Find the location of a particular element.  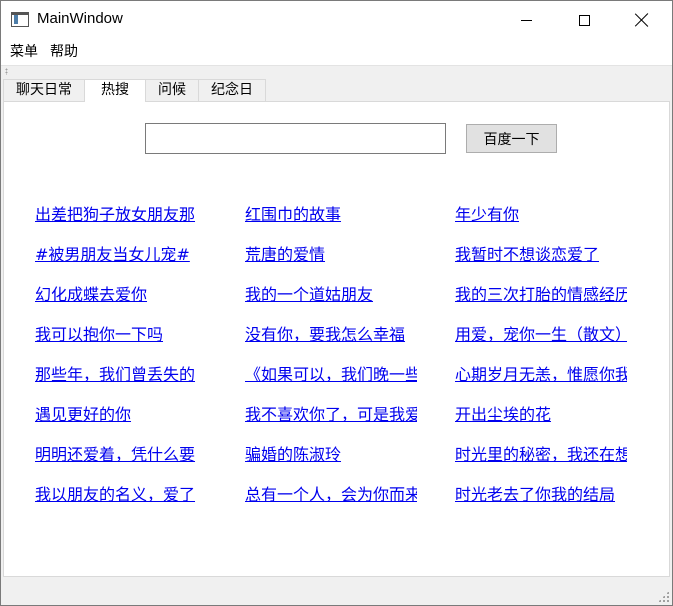

search-button: 百度一下 is located at coordinates (511, 138).